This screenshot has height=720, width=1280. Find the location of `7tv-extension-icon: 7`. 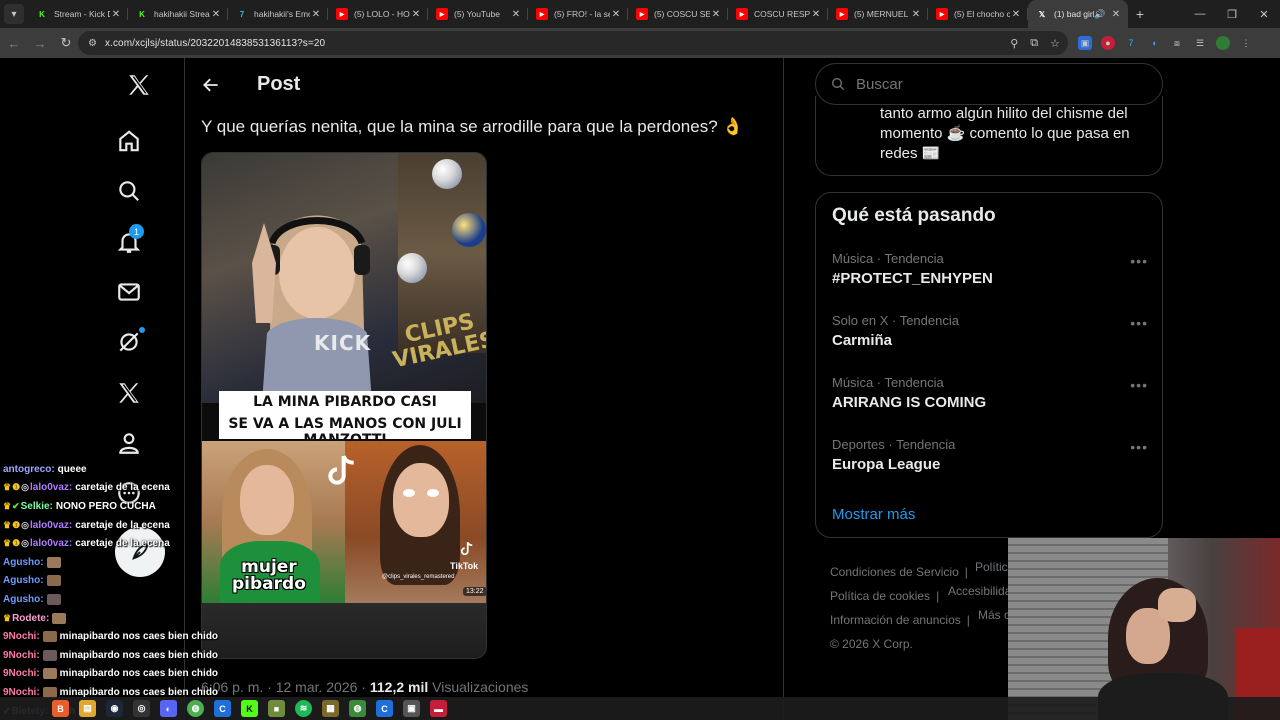

7tv-extension-icon: 7 is located at coordinates (1131, 43).